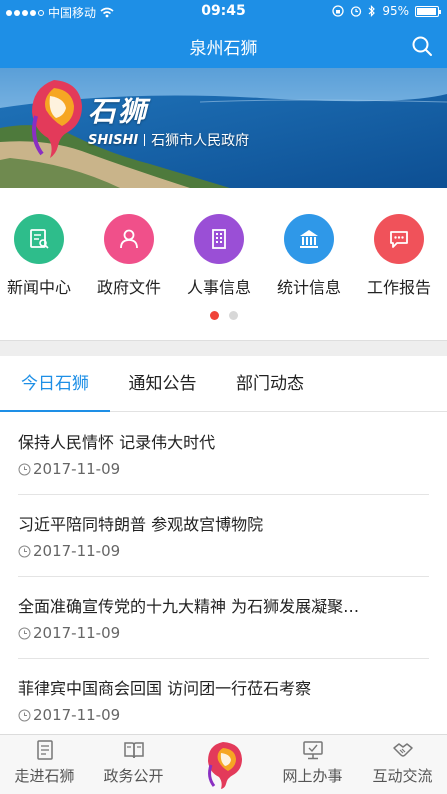  I want to click on brand-separator, so click(145, 140).